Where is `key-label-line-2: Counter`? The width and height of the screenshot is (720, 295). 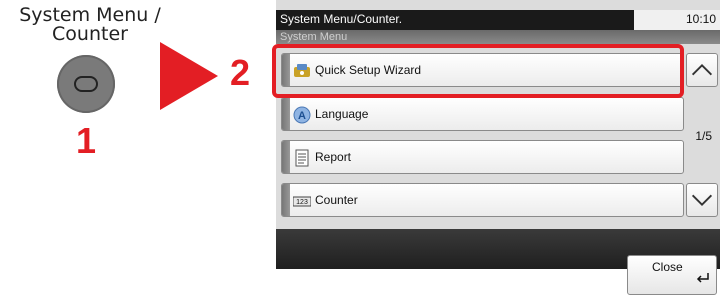 key-label-line-2: Counter is located at coordinates (90, 34).